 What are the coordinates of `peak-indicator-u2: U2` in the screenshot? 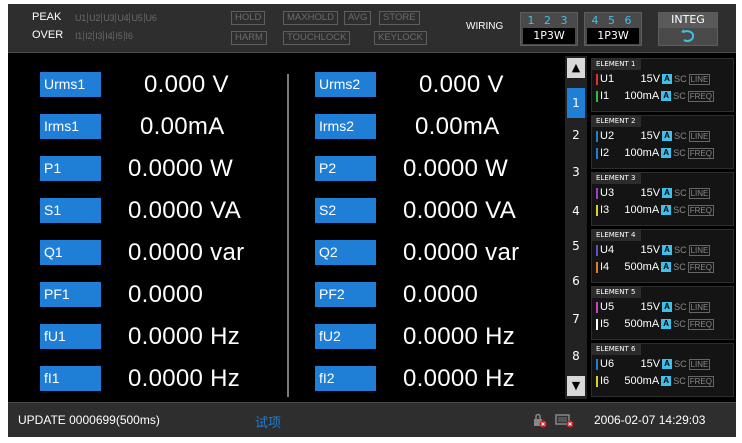 It's located at (96, 18).